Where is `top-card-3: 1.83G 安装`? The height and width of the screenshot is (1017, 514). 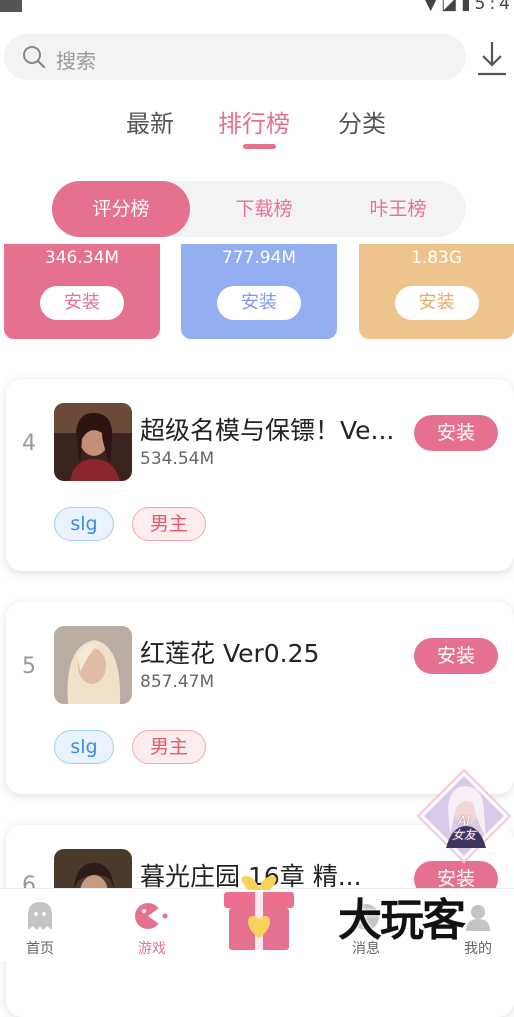
top-card-3: 1.83G 安装 is located at coordinates (436, 291).